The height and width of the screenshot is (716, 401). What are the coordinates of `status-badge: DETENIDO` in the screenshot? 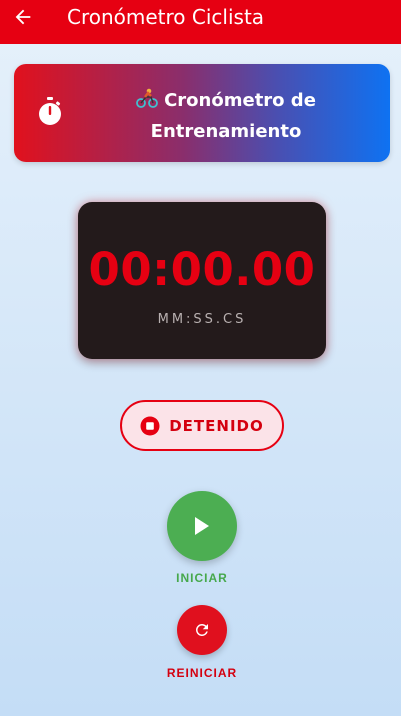 It's located at (202, 425).